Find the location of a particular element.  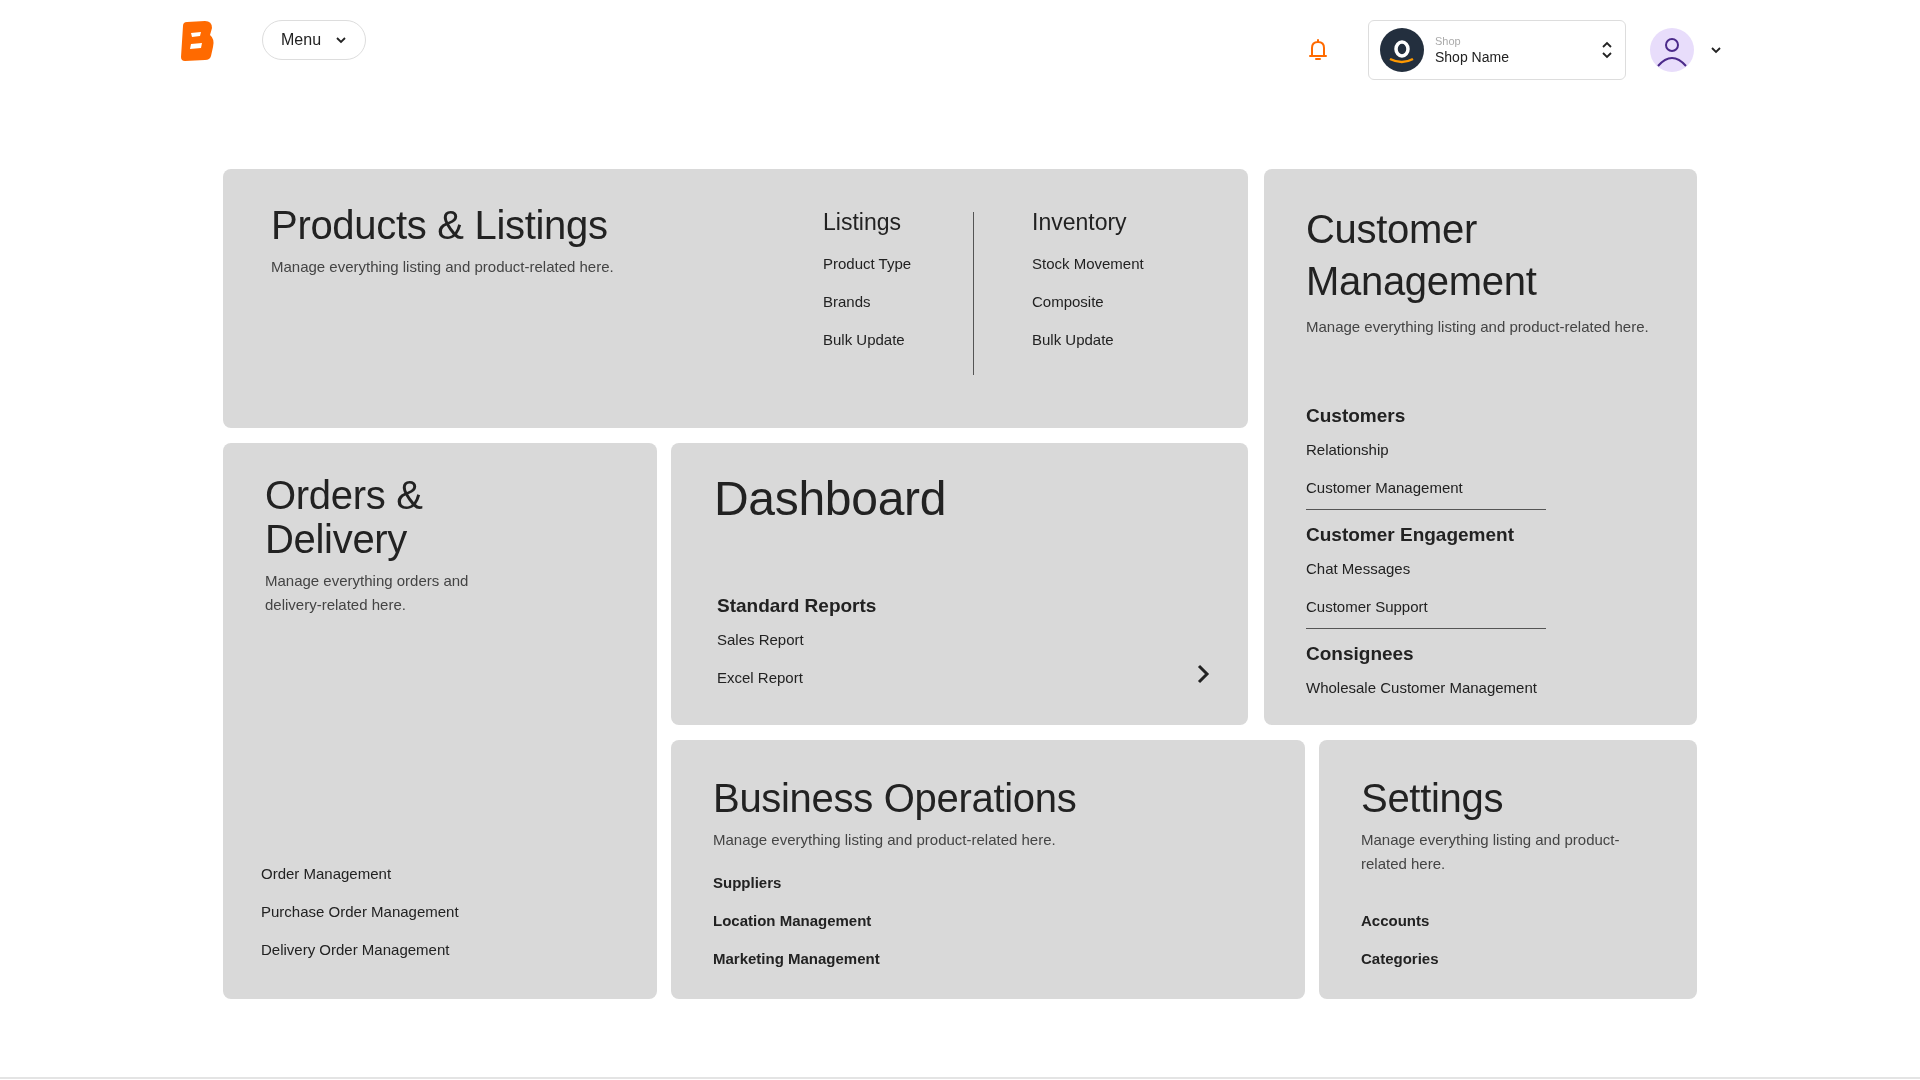

menu-link: Marketing Management is located at coordinates (989, 959).